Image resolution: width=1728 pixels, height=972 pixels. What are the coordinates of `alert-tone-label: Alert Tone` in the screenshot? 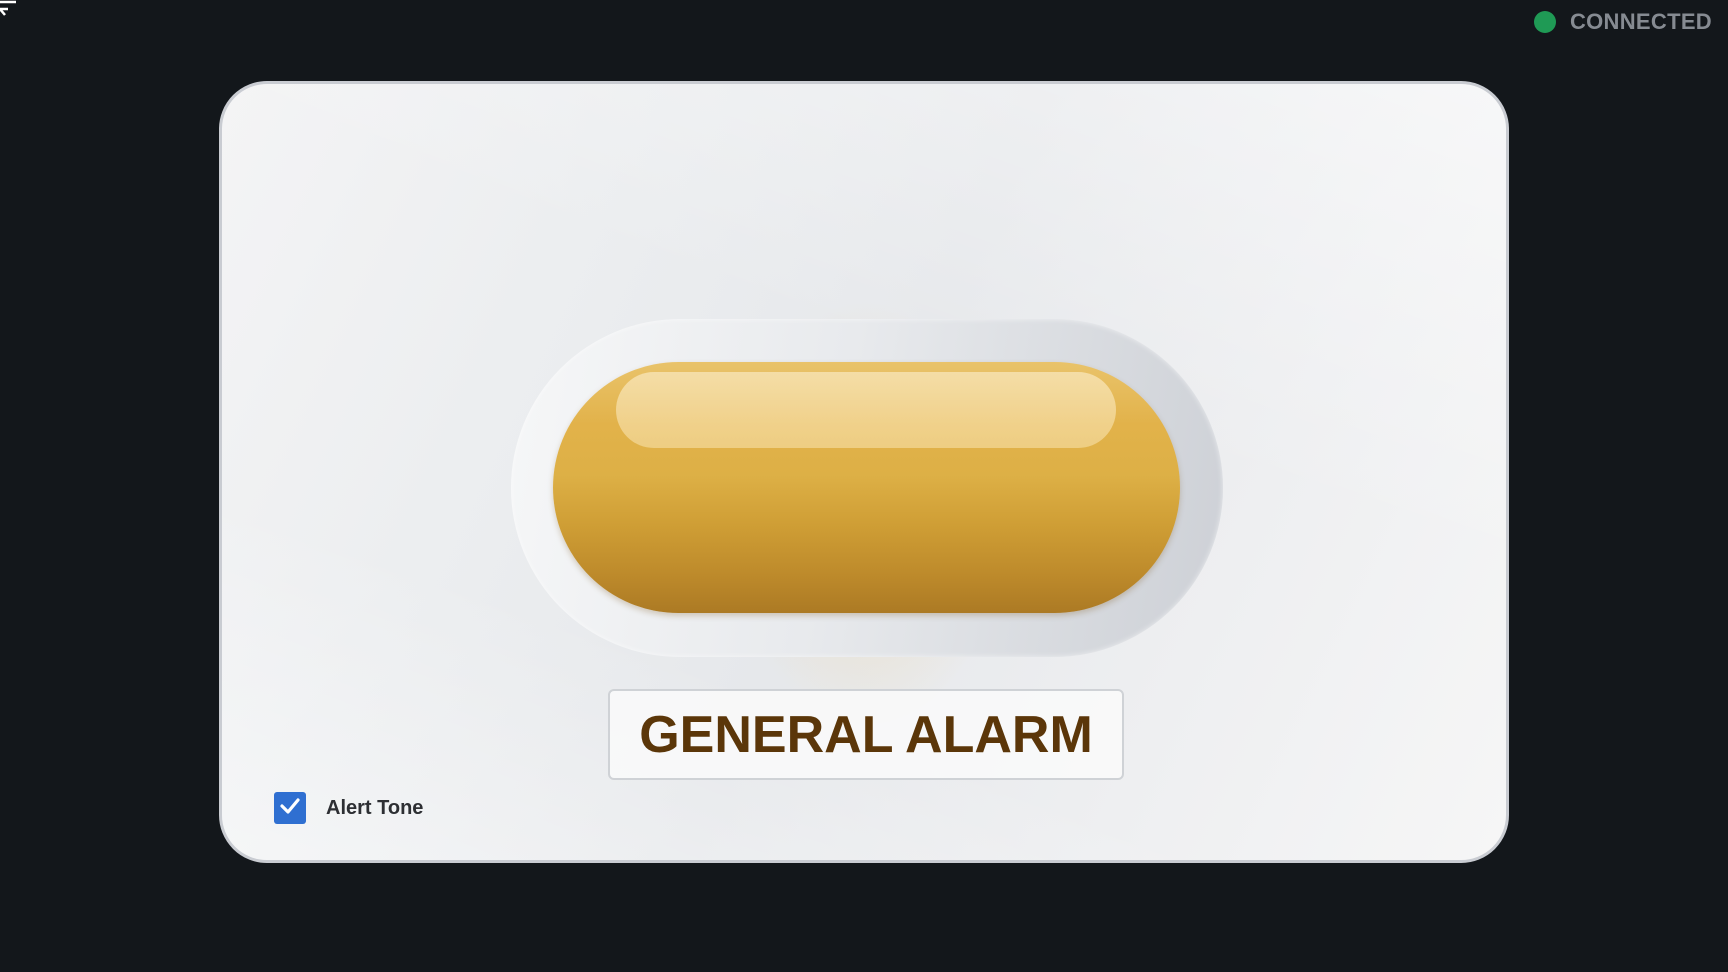 It's located at (375, 807).